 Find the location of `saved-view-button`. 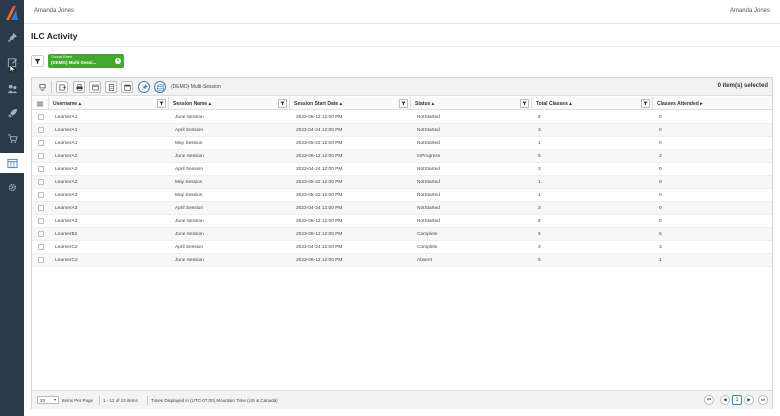

saved-view-button is located at coordinates (160, 87).